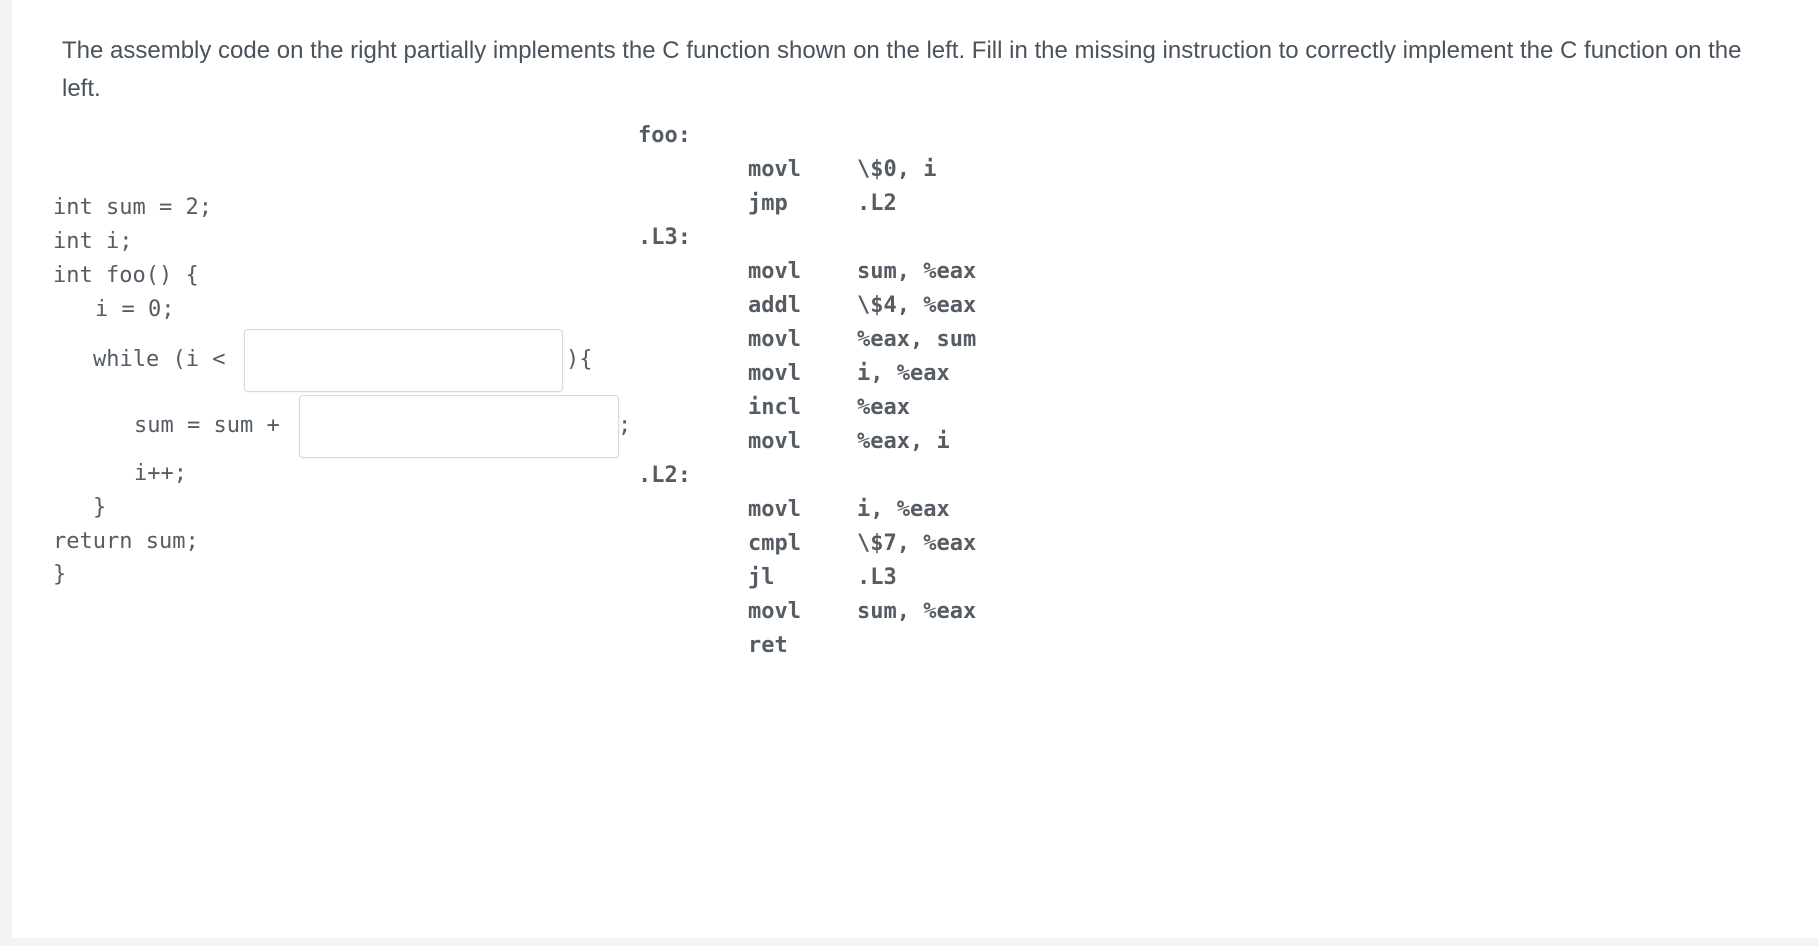  I want to click on c-line-i-decl: int i;, so click(93, 241).